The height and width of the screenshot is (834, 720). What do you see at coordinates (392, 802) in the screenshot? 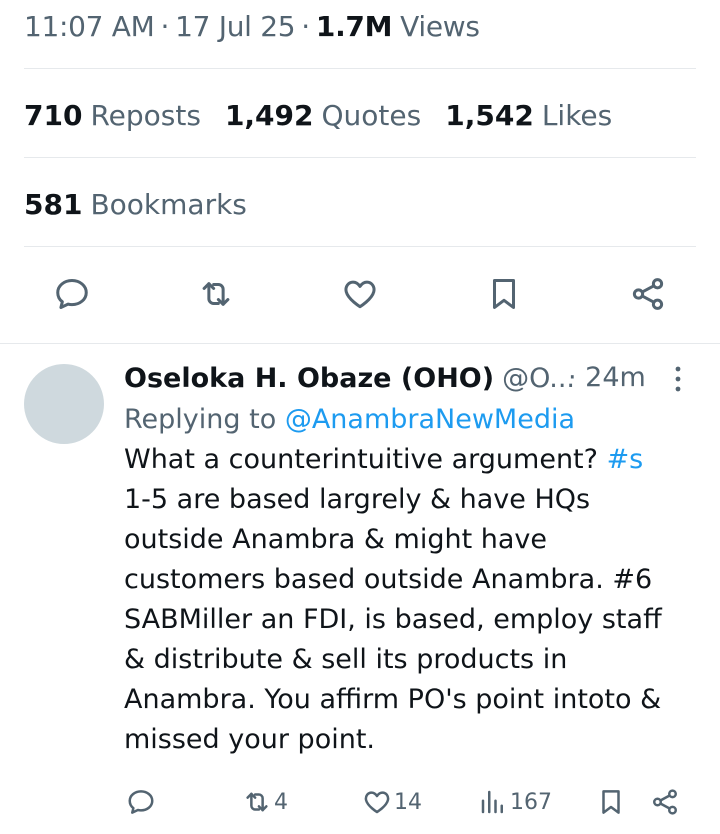
I see `reply-like-button: 14` at bounding box center [392, 802].